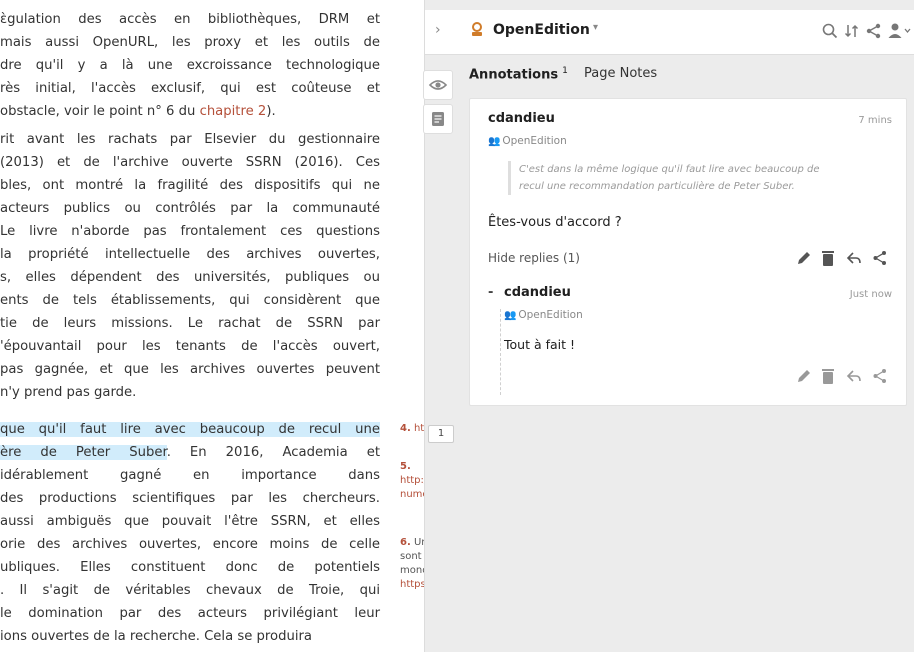 This screenshot has height=652, width=914. I want to click on note-icon, so click(438, 119).